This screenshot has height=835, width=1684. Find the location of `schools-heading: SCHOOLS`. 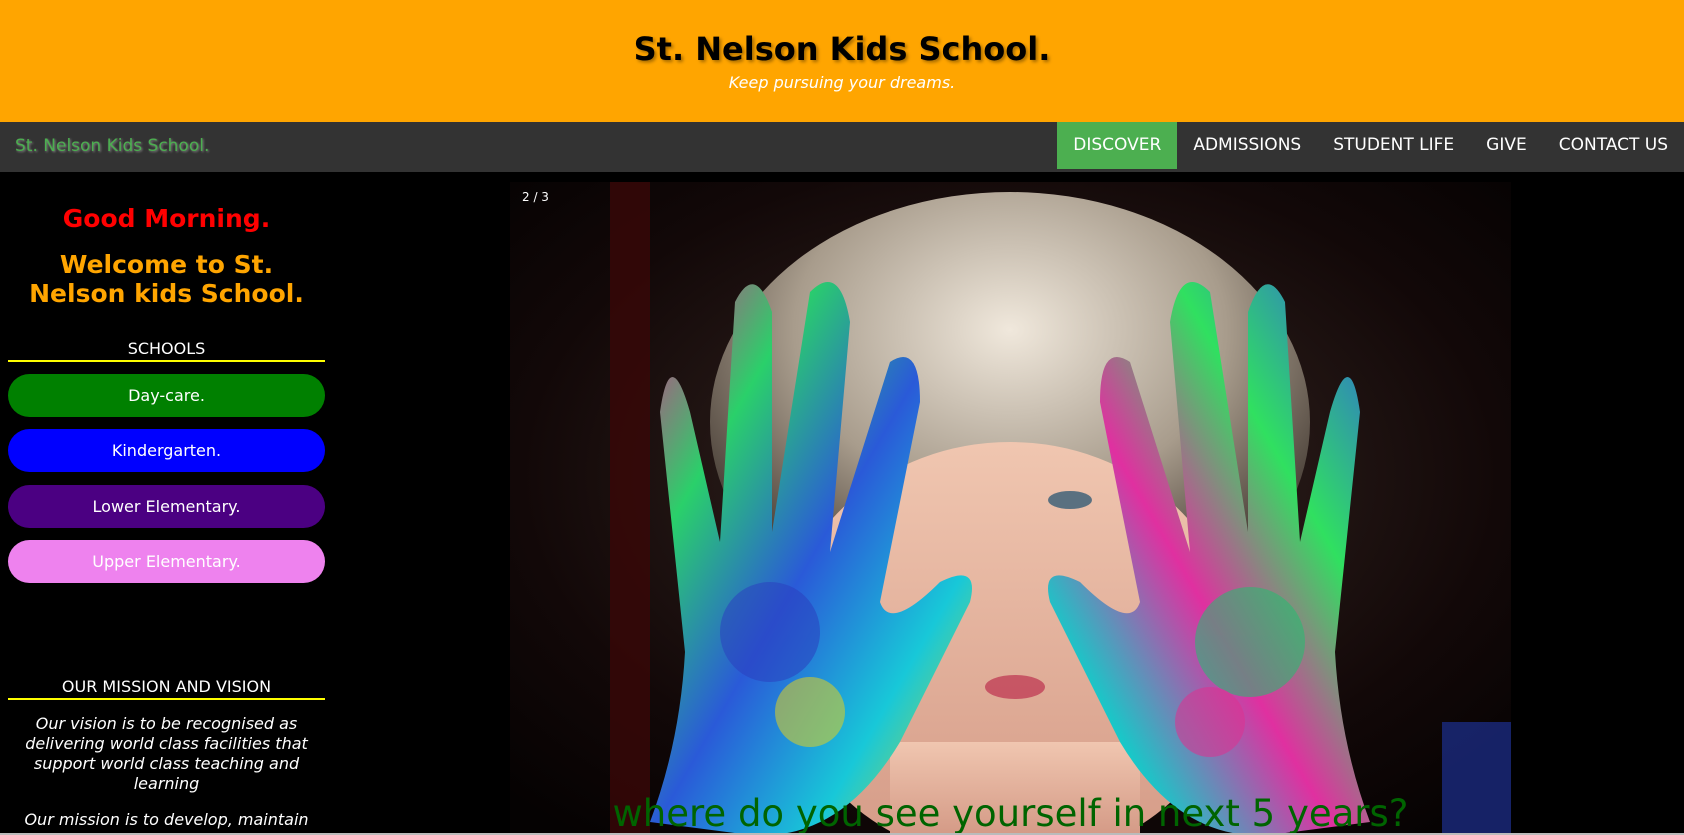

schools-heading: SCHOOLS is located at coordinates (166, 350).